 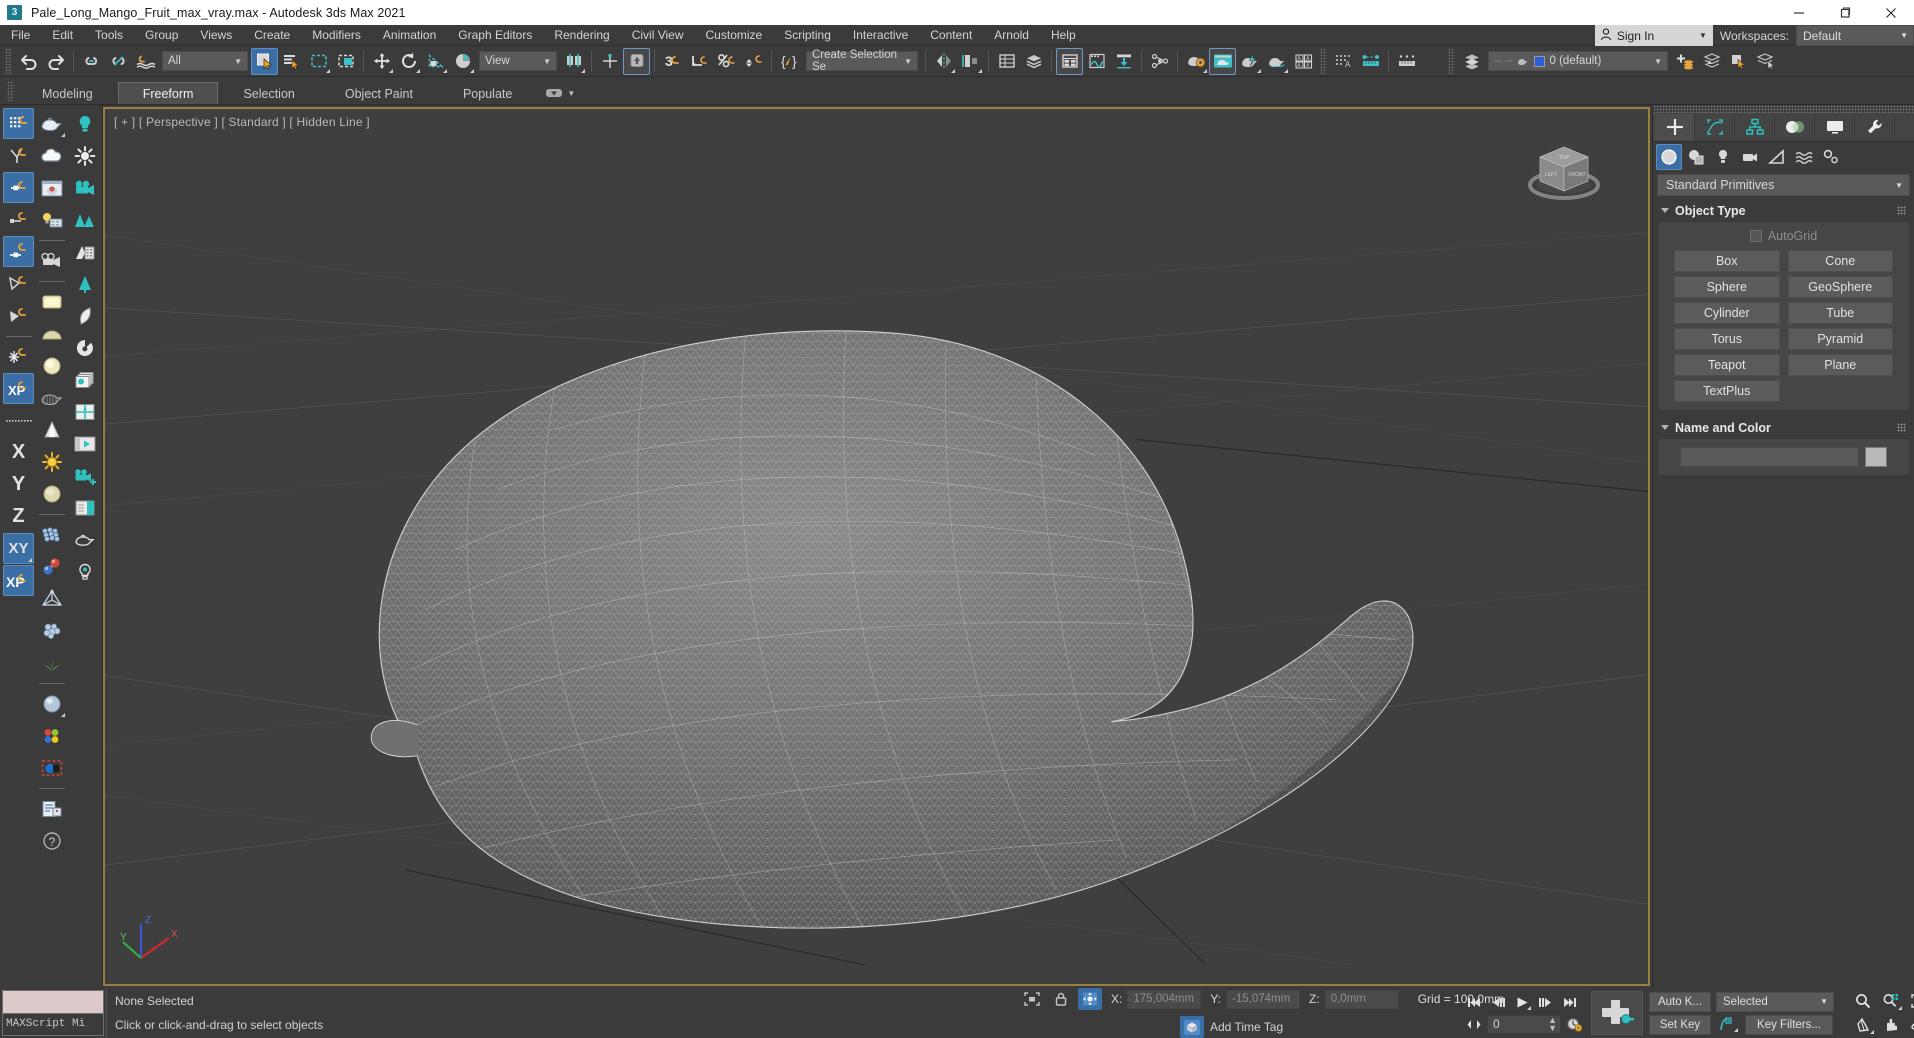 What do you see at coordinates (51, 260) in the screenshot?
I see `camera-icon` at bounding box center [51, 260].